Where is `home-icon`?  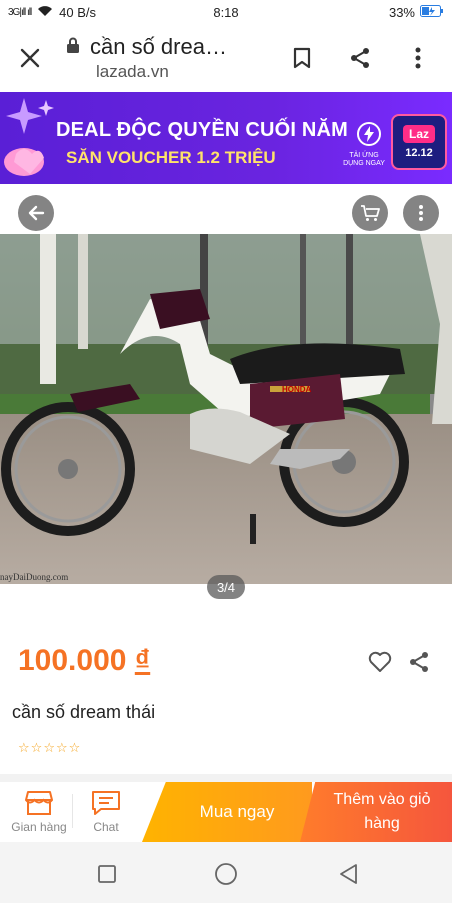
home-icon is located at coordinates (226, 874).